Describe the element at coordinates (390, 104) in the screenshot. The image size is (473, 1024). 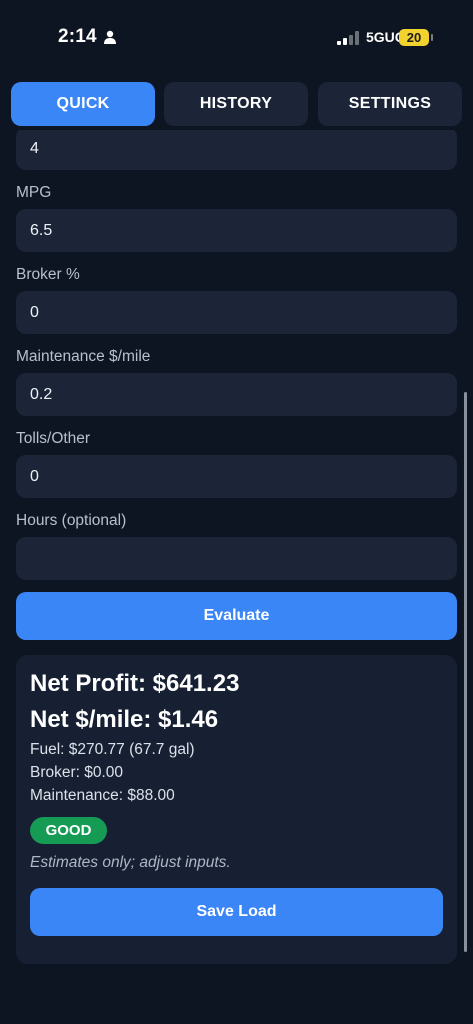
I see `tab-settings: SETTINGS` at that location.